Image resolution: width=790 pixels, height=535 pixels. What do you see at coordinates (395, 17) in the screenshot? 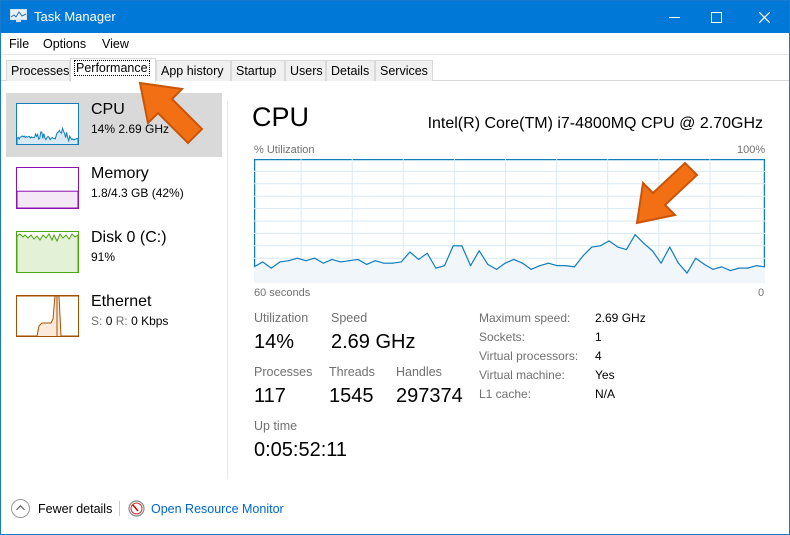
I see `title-bar: Task Manager` at bounding box center [395, 17].